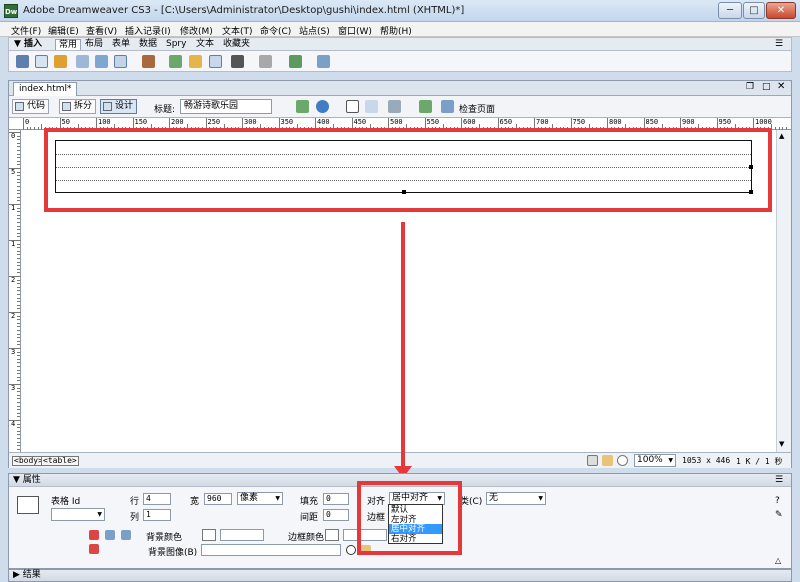 The width and height of the screenshot is (800, 582). I want to click on bgcolor-input, so click(242, 535).